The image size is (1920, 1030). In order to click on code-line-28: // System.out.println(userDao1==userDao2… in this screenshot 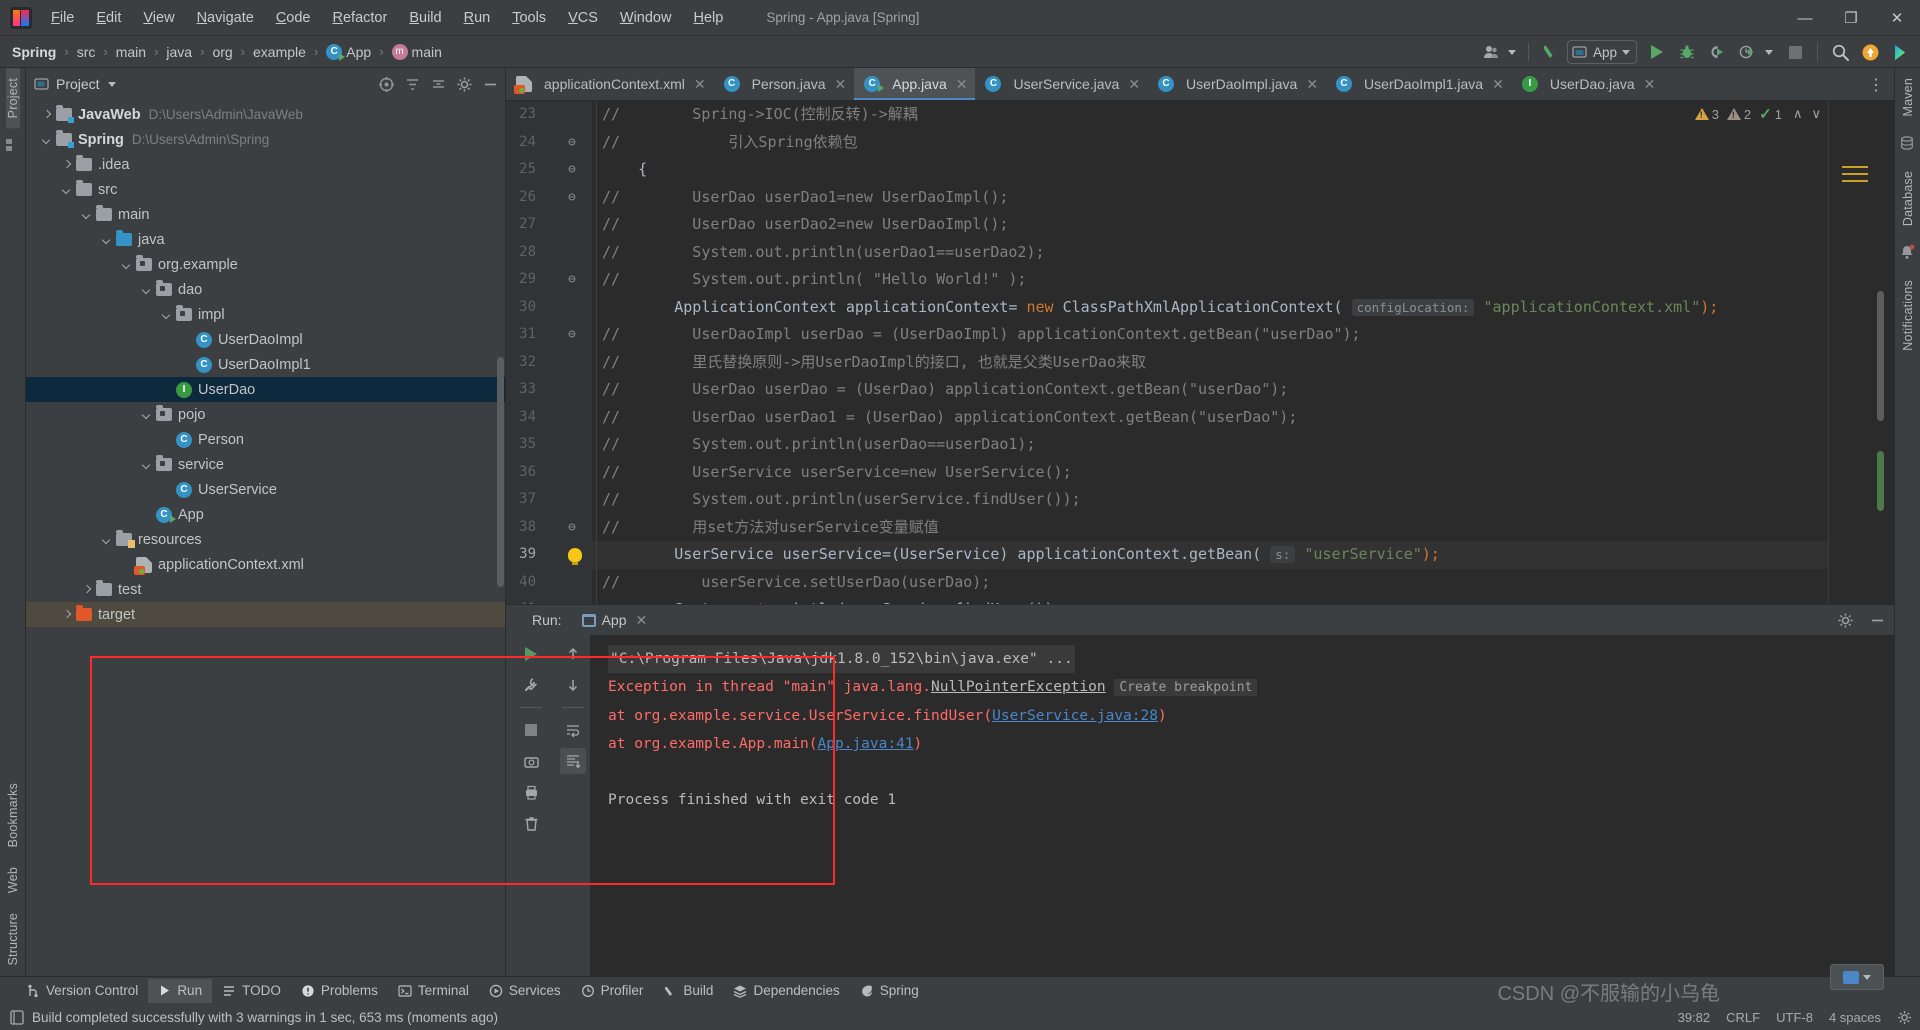, I will do `click(1160, 253)`.